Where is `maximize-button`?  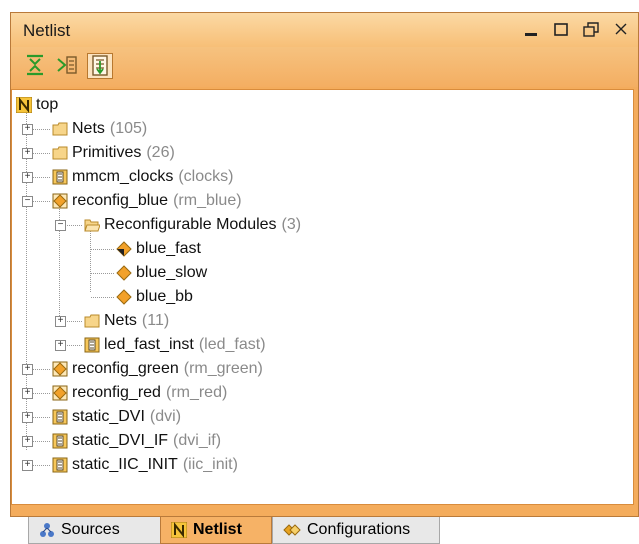
maximize-button is located at coordinates (561, 29).